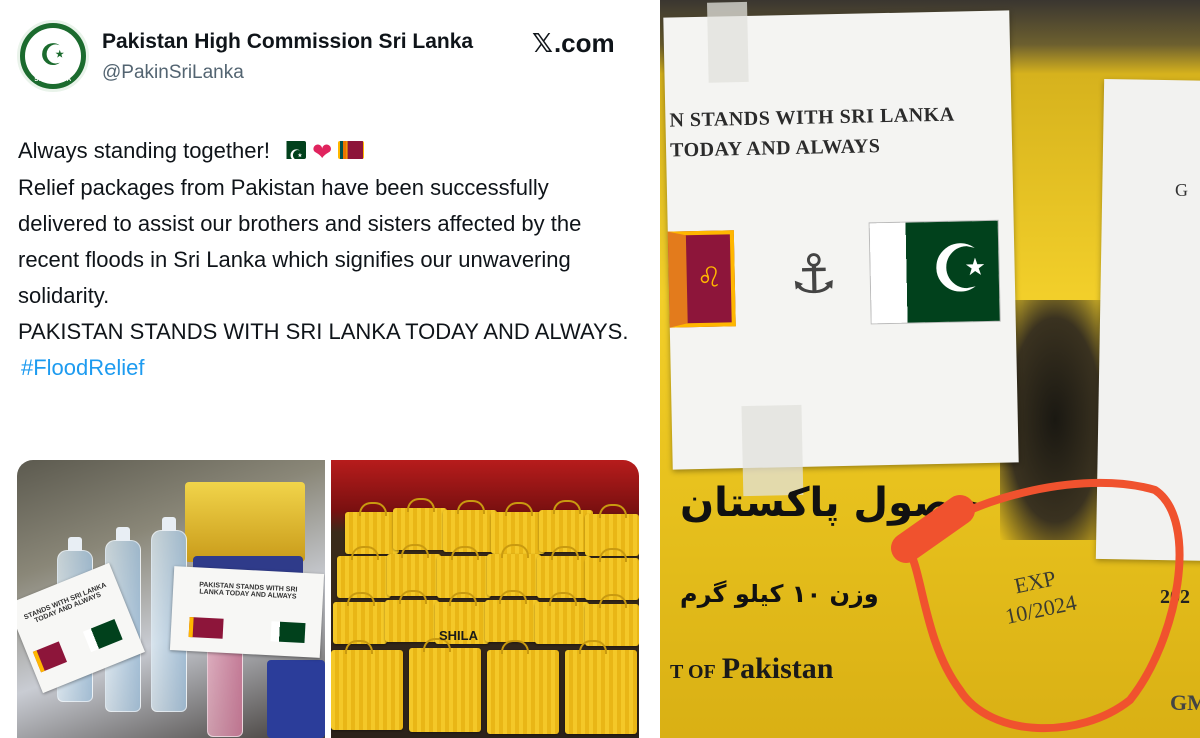  Describe the element at coordinates (934, 272) in the screenshot. I see `pakistan-flag-icon: ☪` at that location.